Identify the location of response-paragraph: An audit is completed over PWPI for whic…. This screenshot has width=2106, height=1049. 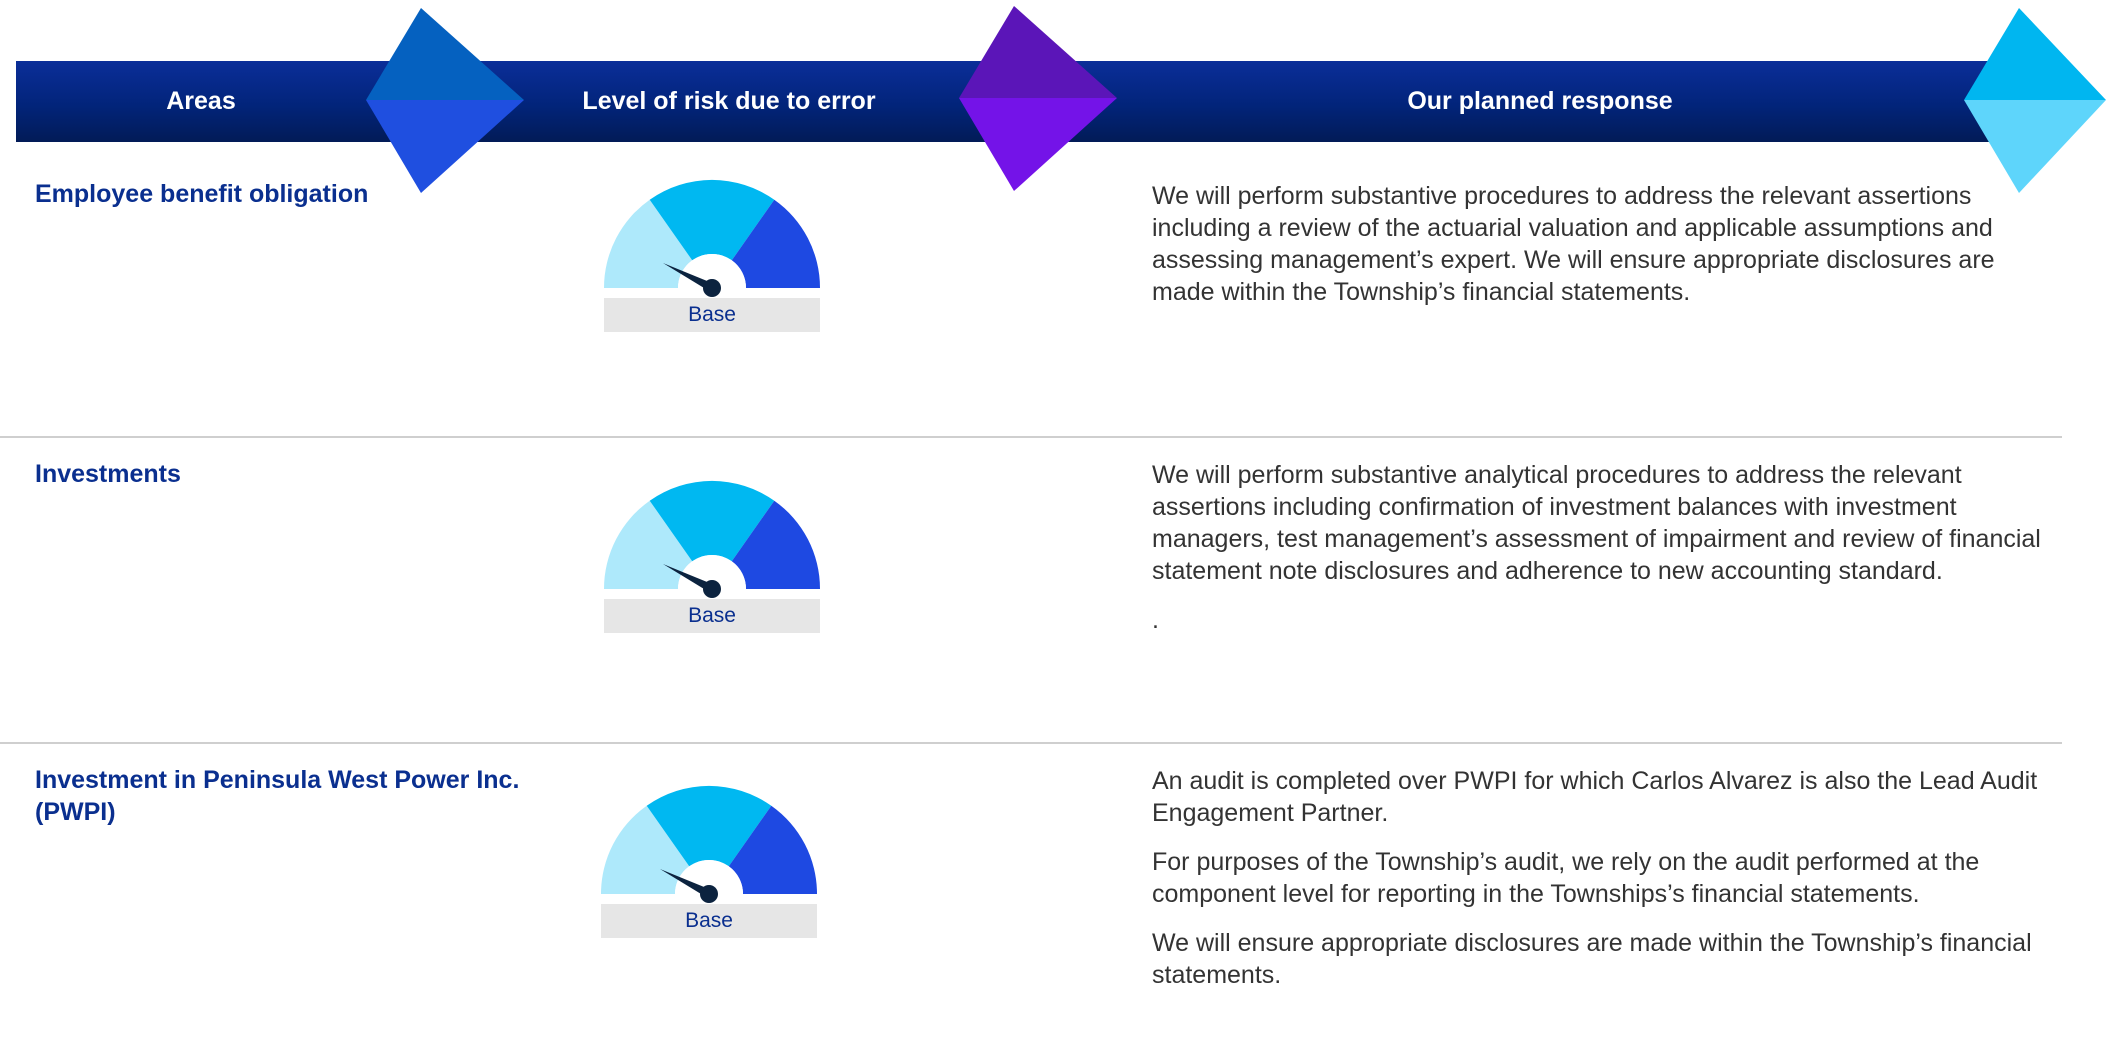
(1595, 797).